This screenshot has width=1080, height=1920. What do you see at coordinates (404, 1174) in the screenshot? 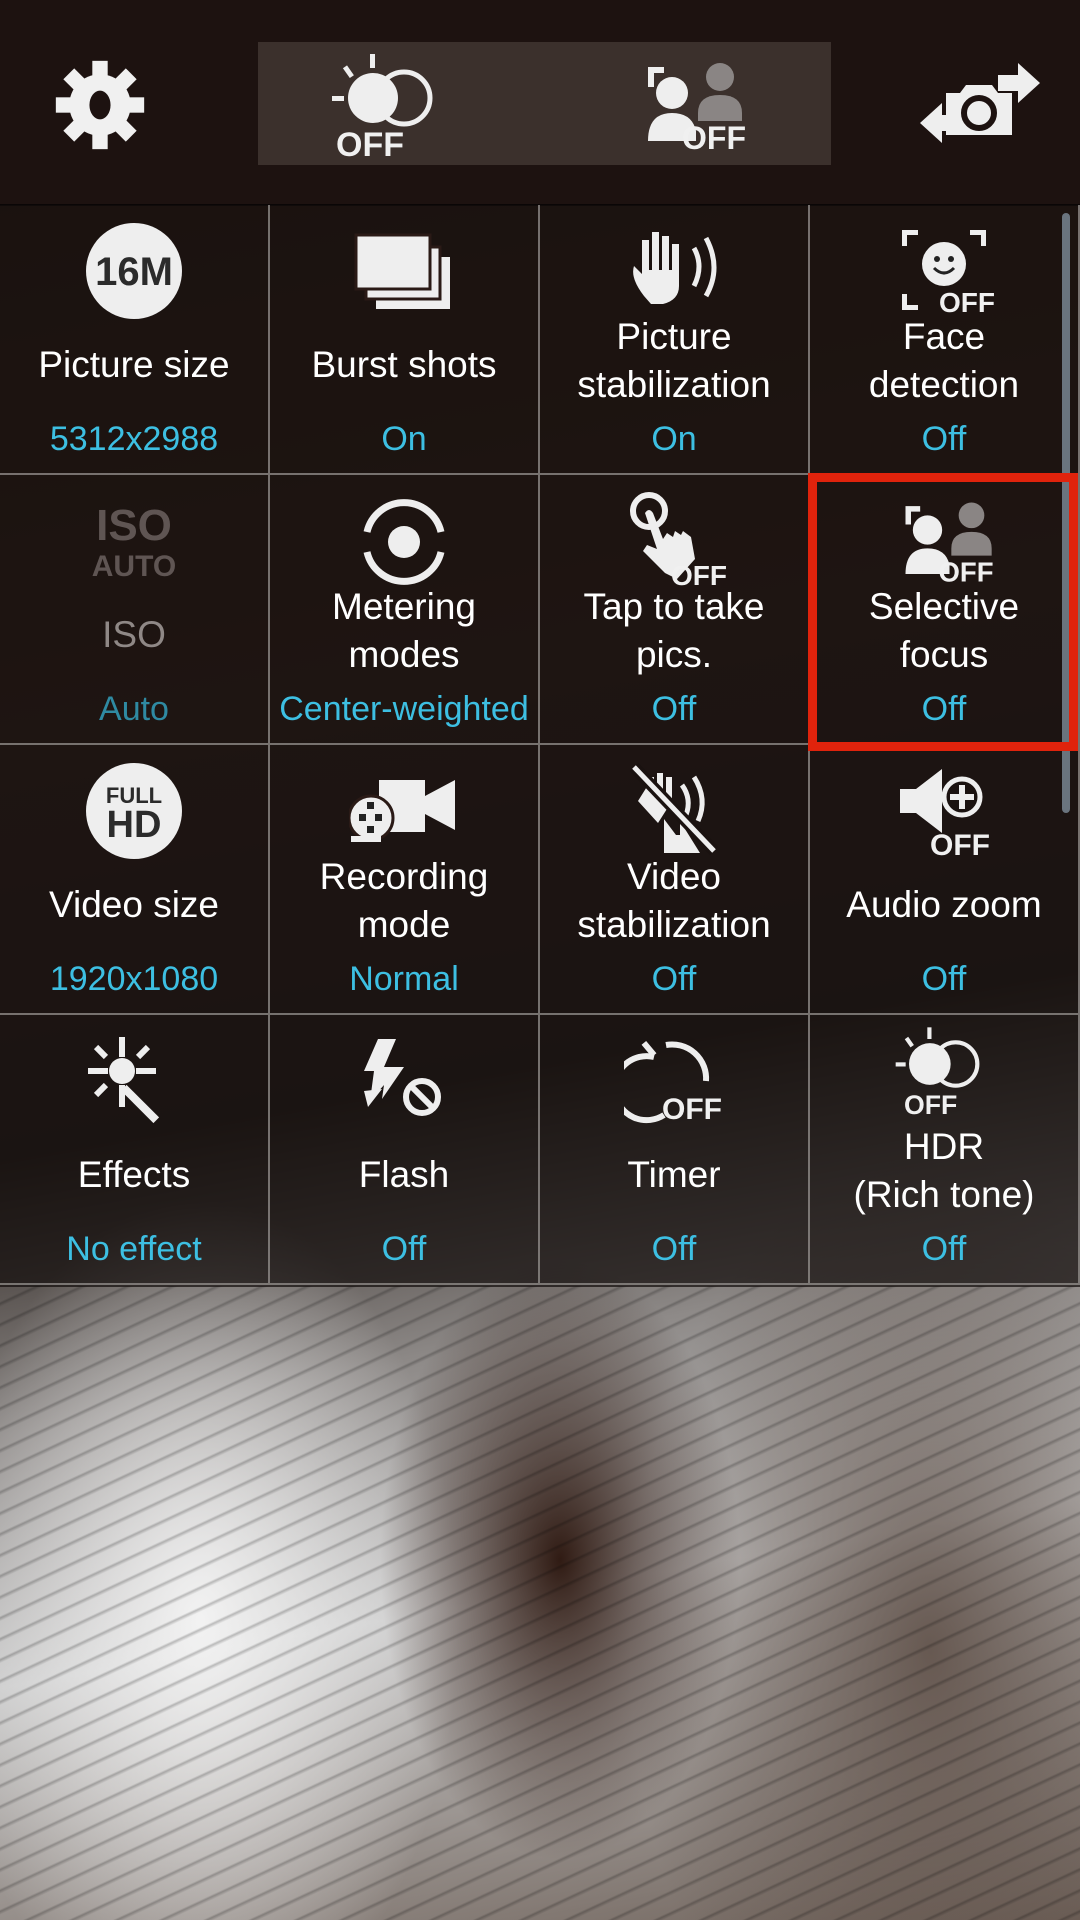
I see `setting-label: Flash` at bounding box center [404, 1174].